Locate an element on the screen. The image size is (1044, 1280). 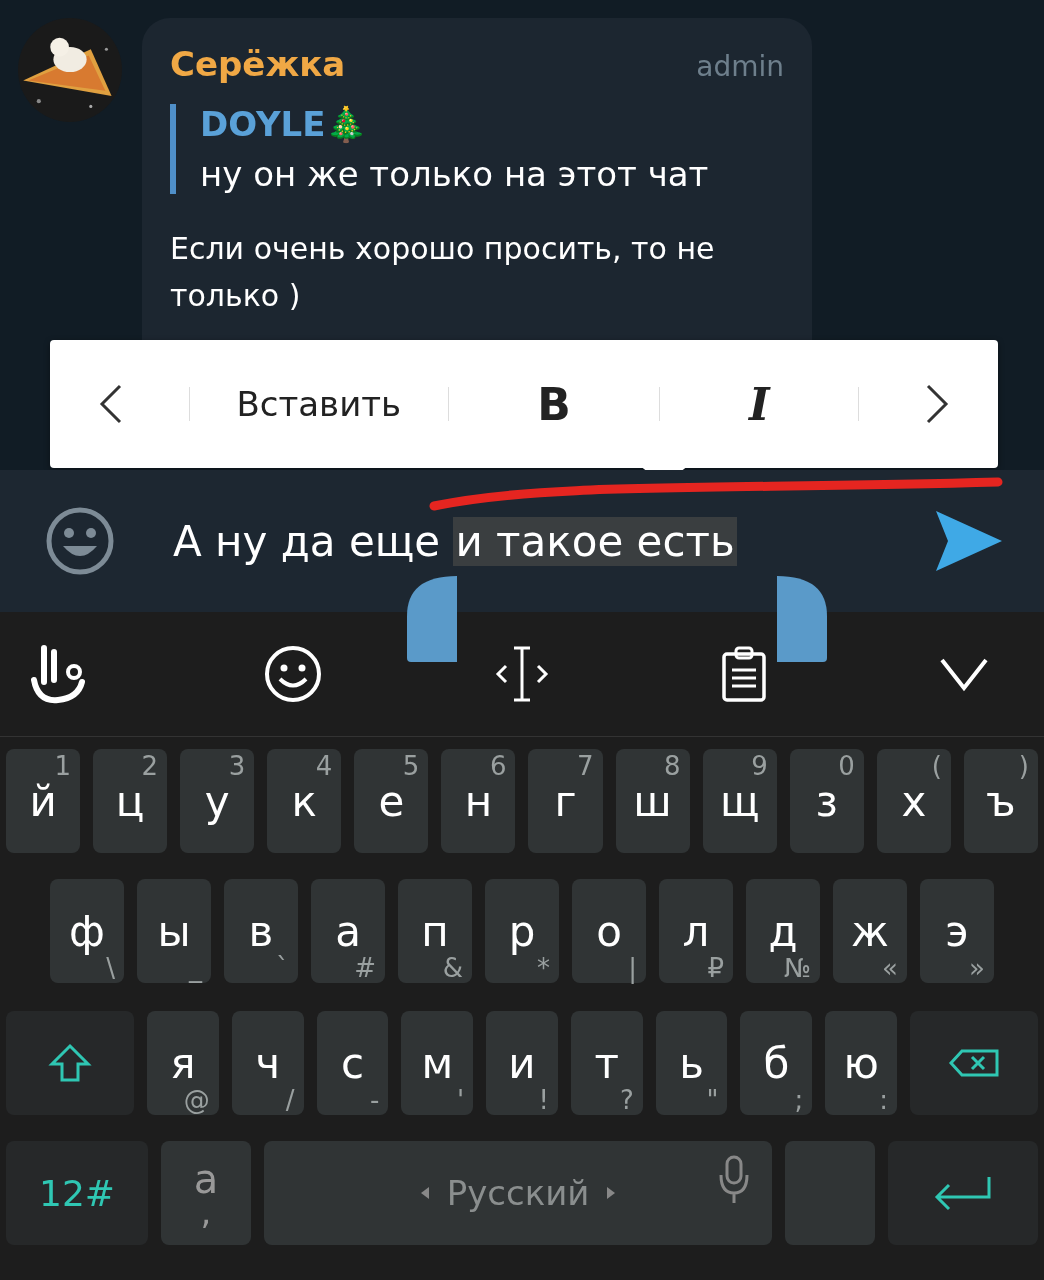
keyboard-key: д № is located at coordinates (783, 931).